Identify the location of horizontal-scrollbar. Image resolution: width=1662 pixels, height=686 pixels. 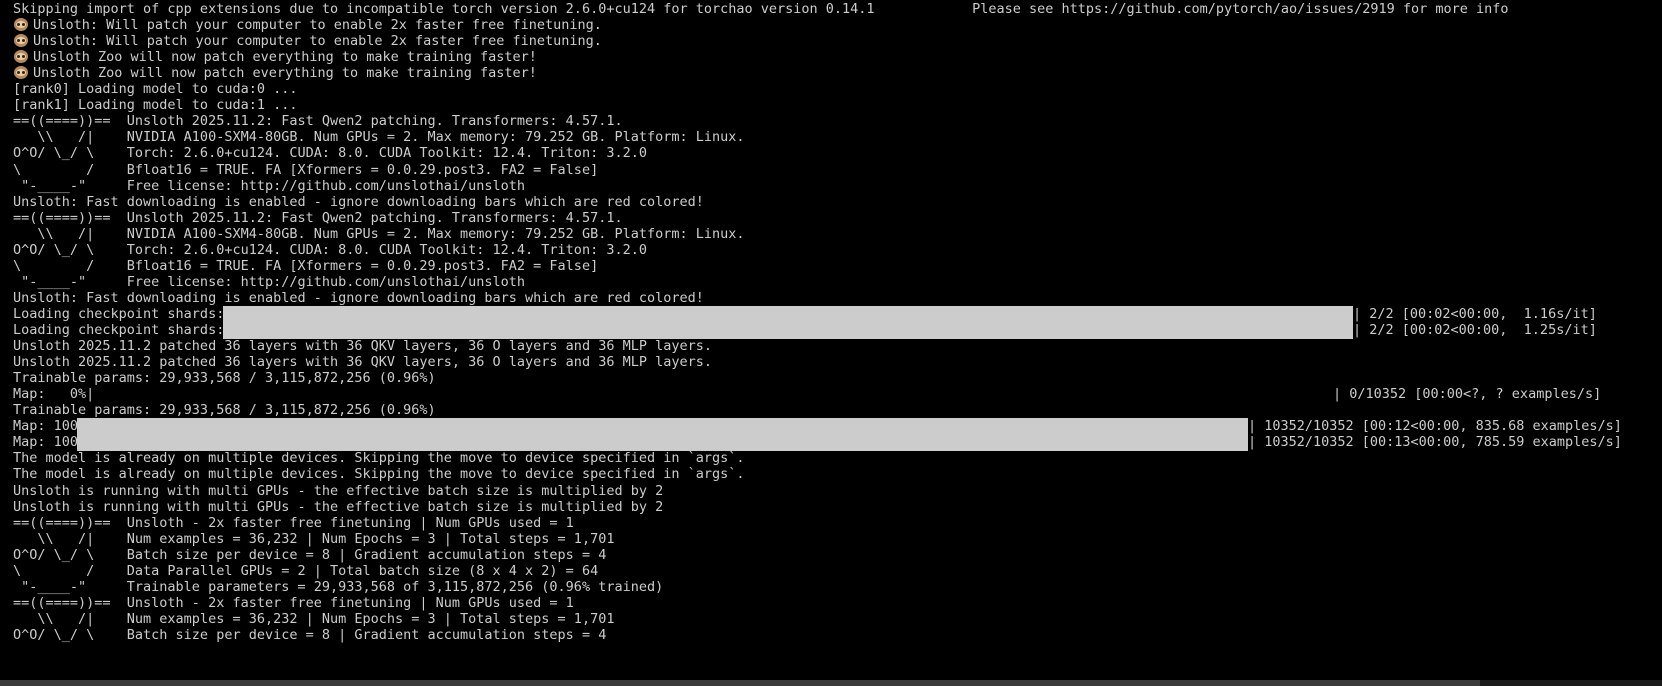
(831, 683).